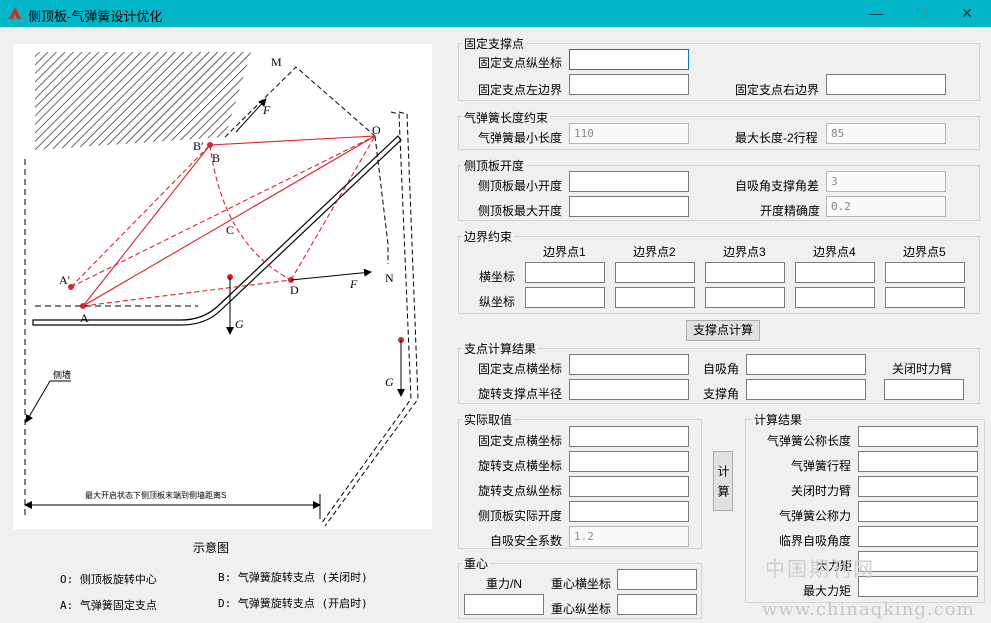  What do you see at coordinates (886, 133) in the screenshot?
I see `spring-max-input: 85` at bounding box center [886, 133].